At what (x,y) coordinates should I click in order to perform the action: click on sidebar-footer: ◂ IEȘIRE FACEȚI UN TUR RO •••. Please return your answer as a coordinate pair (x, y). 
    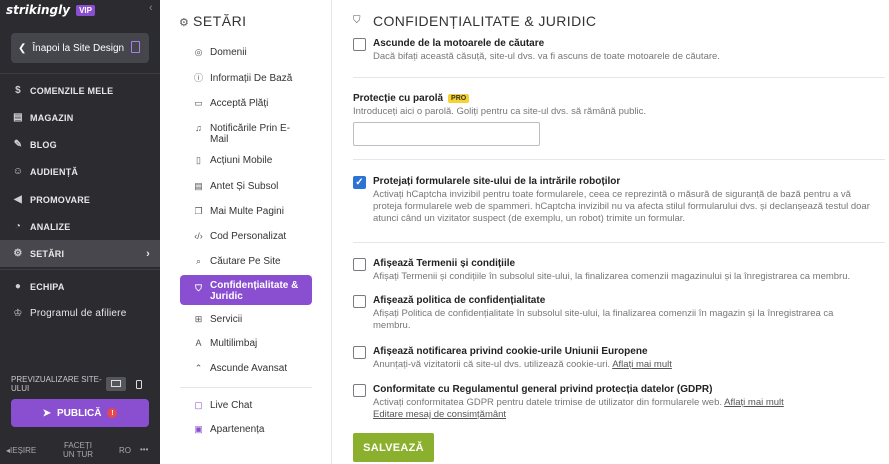
    Looking at the image, I should click on (80, 451).